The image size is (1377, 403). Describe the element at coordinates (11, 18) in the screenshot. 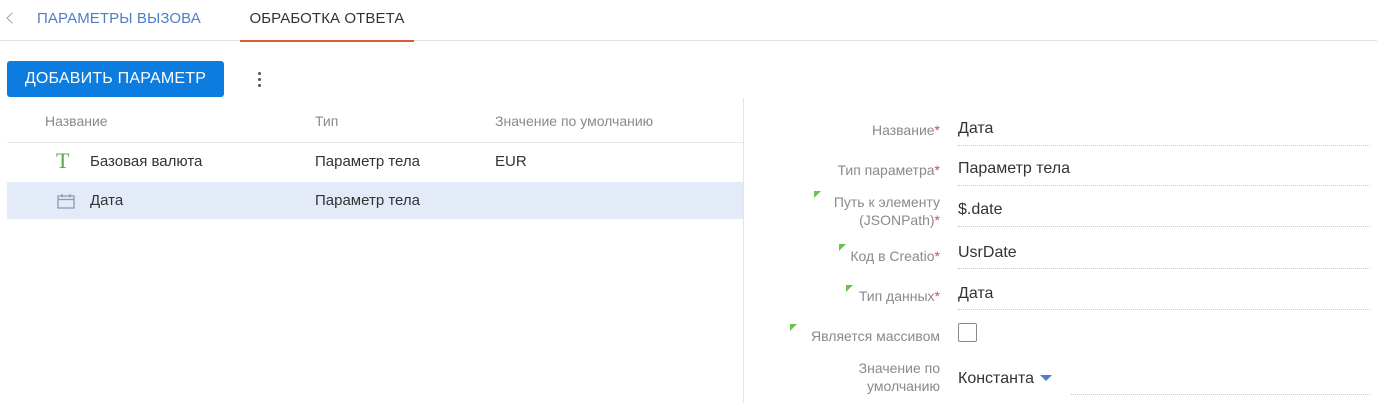

I see `chevron-left-icon` at that location.